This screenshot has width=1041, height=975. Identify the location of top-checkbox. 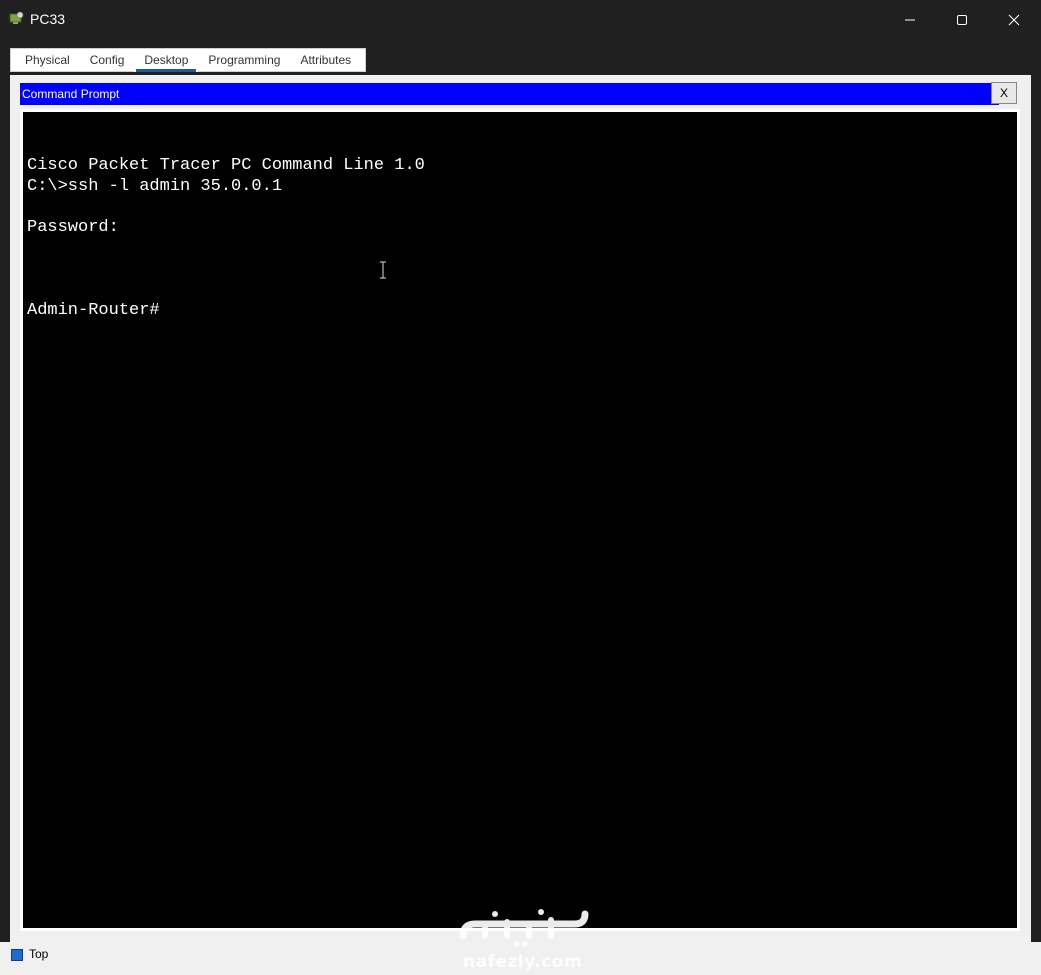
(17, 955).